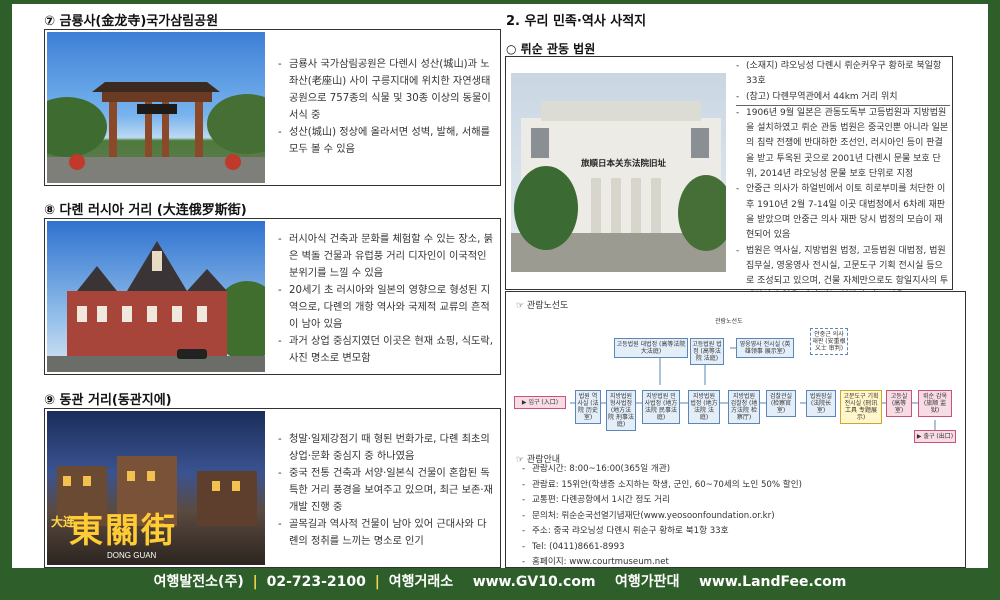 This screenshot has width=1000, height=600. I want to click on dongguan-street-photo: 大连 東關街 DONG GUAN, so click(156, 488).